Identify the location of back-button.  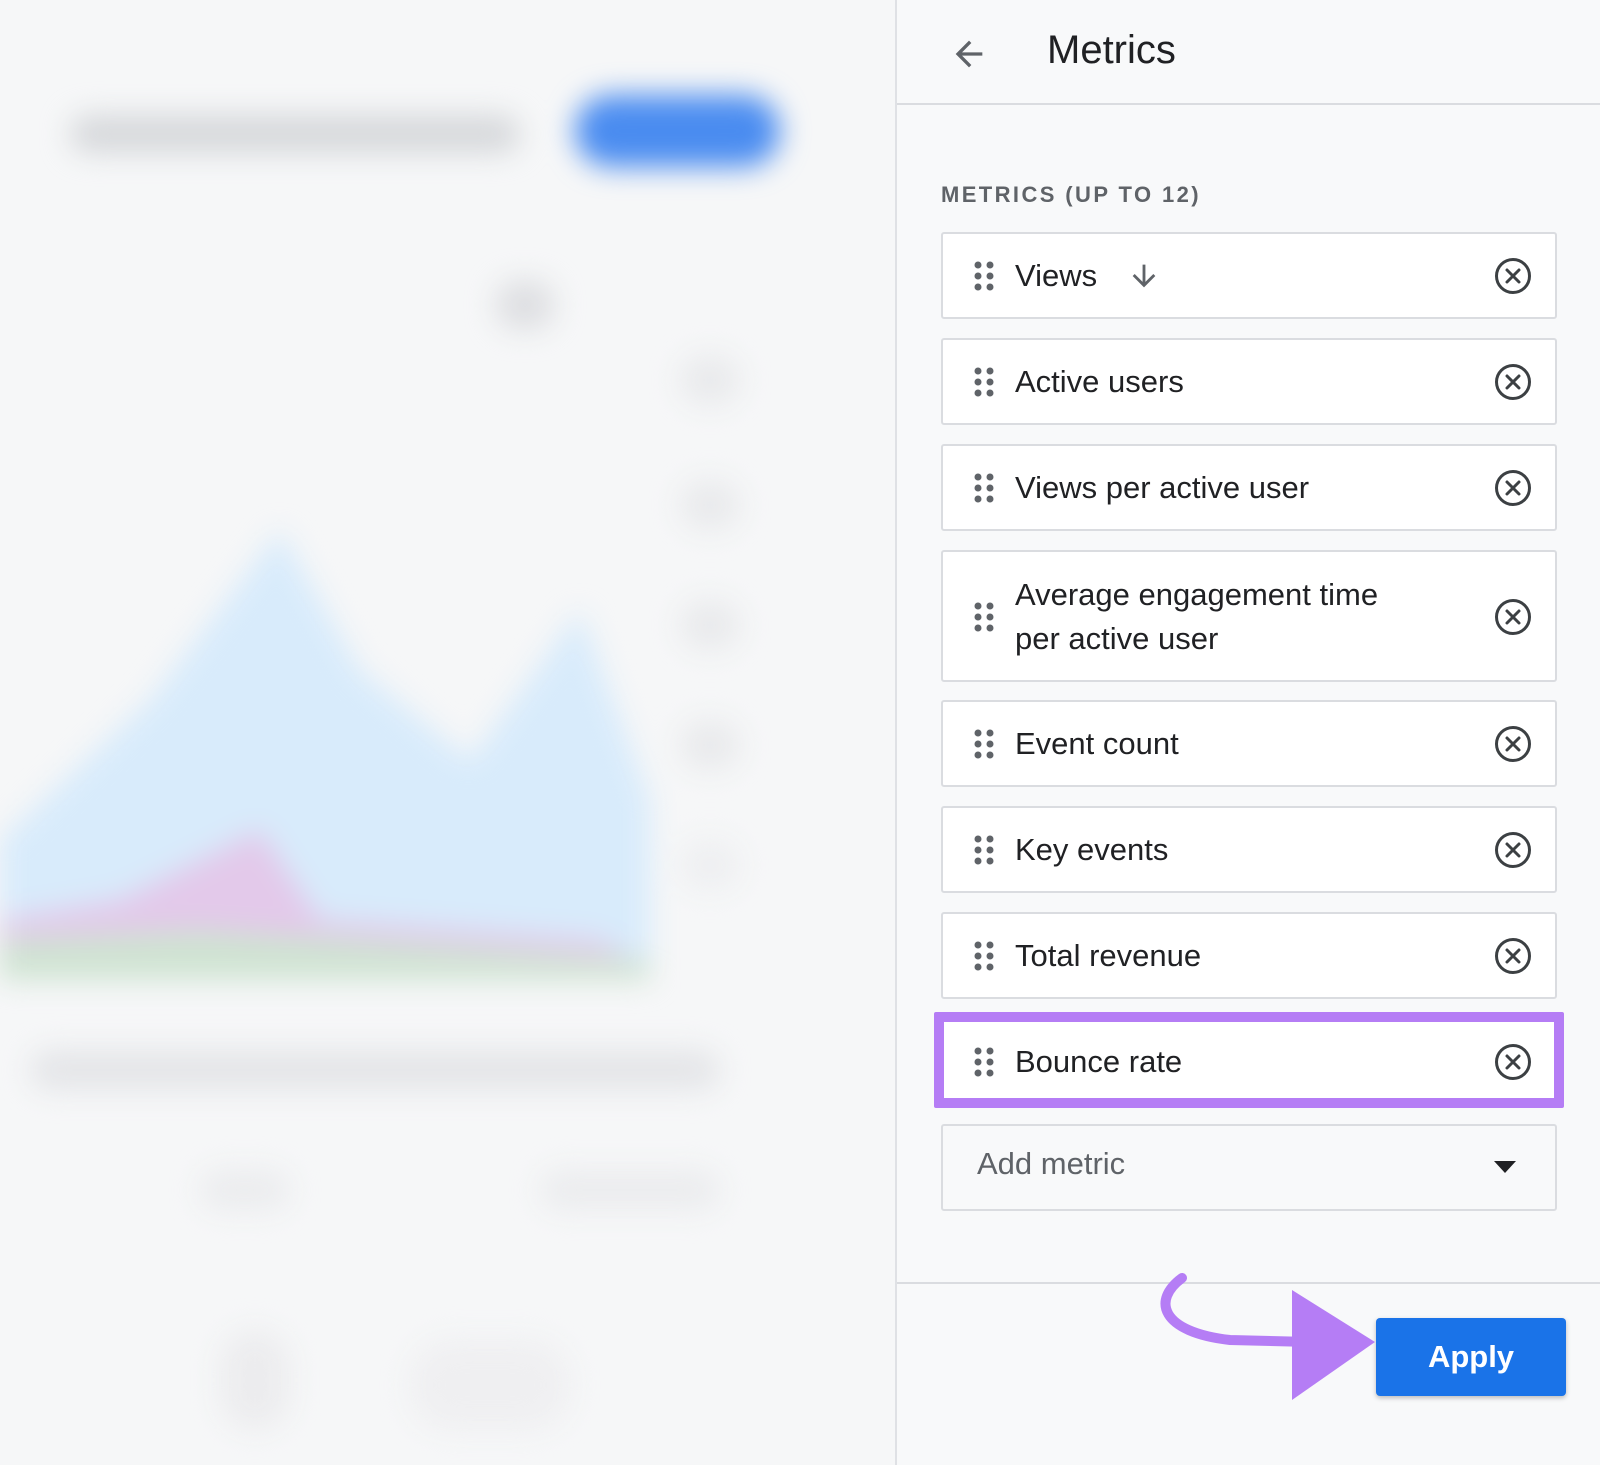
(969, 54).